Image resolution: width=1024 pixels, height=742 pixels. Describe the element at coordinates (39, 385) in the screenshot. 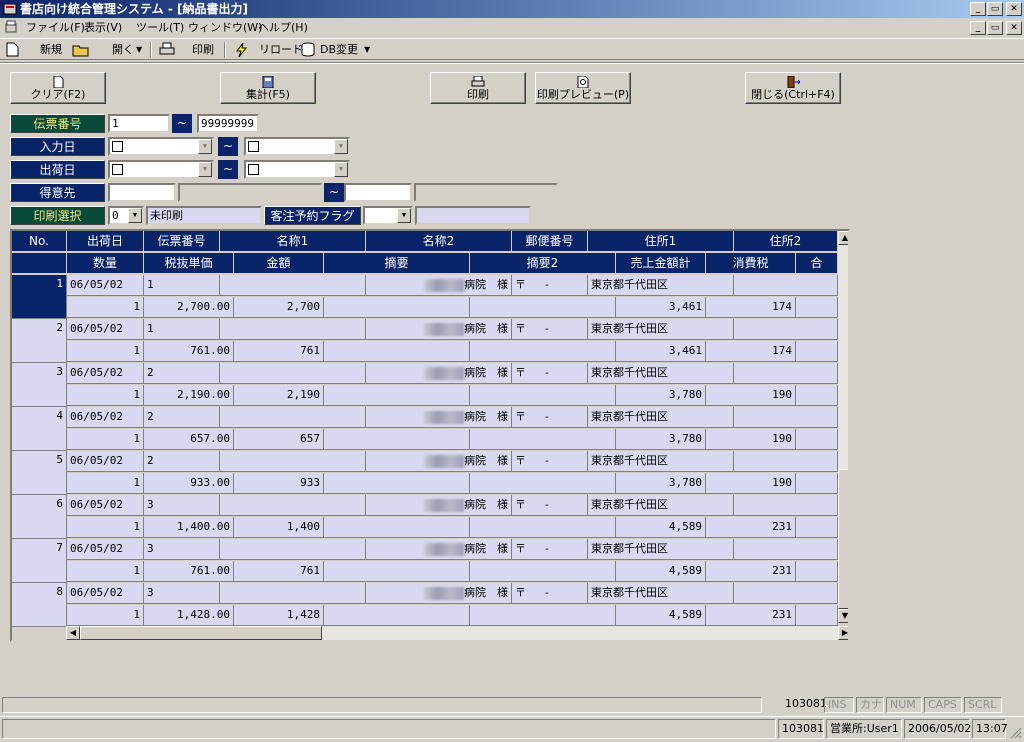

I see `row-number-cell: 3` at that location.